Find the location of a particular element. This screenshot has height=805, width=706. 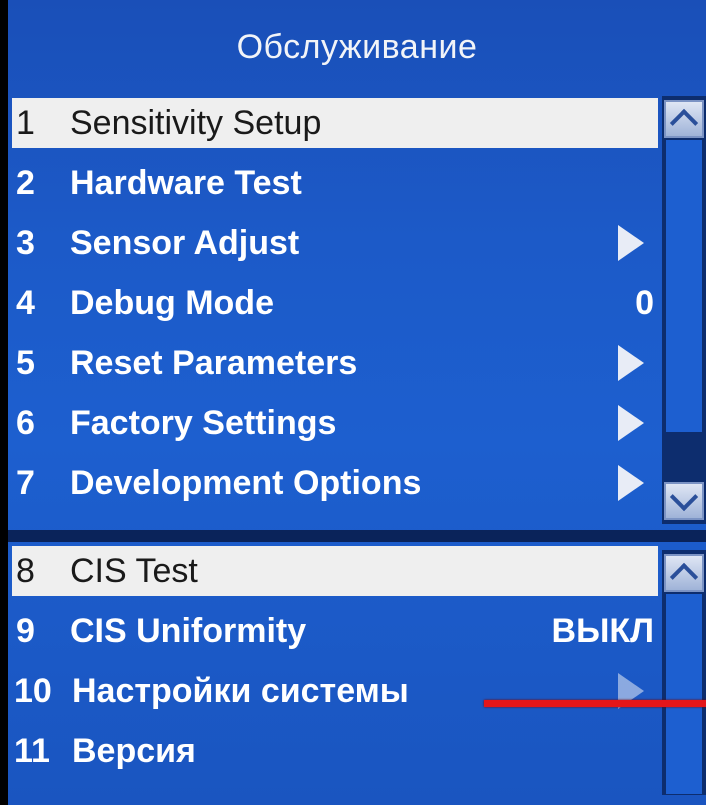

menu-item-cis-uniformity: 9 CIS Uniformity ВЫКЛ is located at coordinates (335, 631).